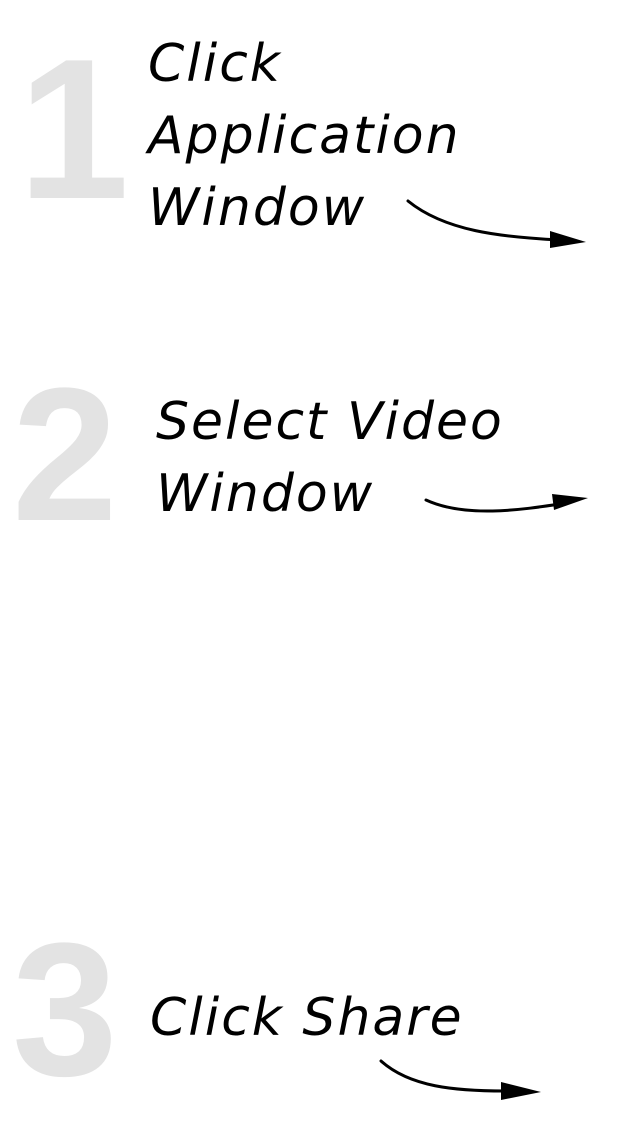 This screenshot has width=630, height=1132. What do you see at coordinates (496, 223) in the screenshot?
I see `step-1-arrow-icon` at bounding box center [496, 223].